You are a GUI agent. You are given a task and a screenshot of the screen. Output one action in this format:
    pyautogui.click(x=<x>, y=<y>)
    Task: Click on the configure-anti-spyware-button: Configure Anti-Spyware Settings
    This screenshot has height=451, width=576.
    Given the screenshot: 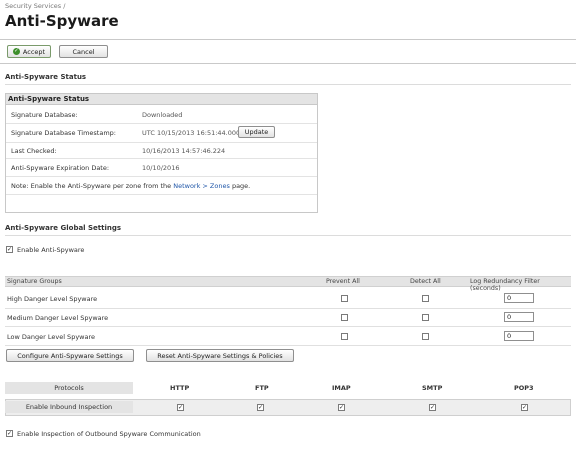 What is the action you would take?
    pyautogui.click(x=70, y=355)
    